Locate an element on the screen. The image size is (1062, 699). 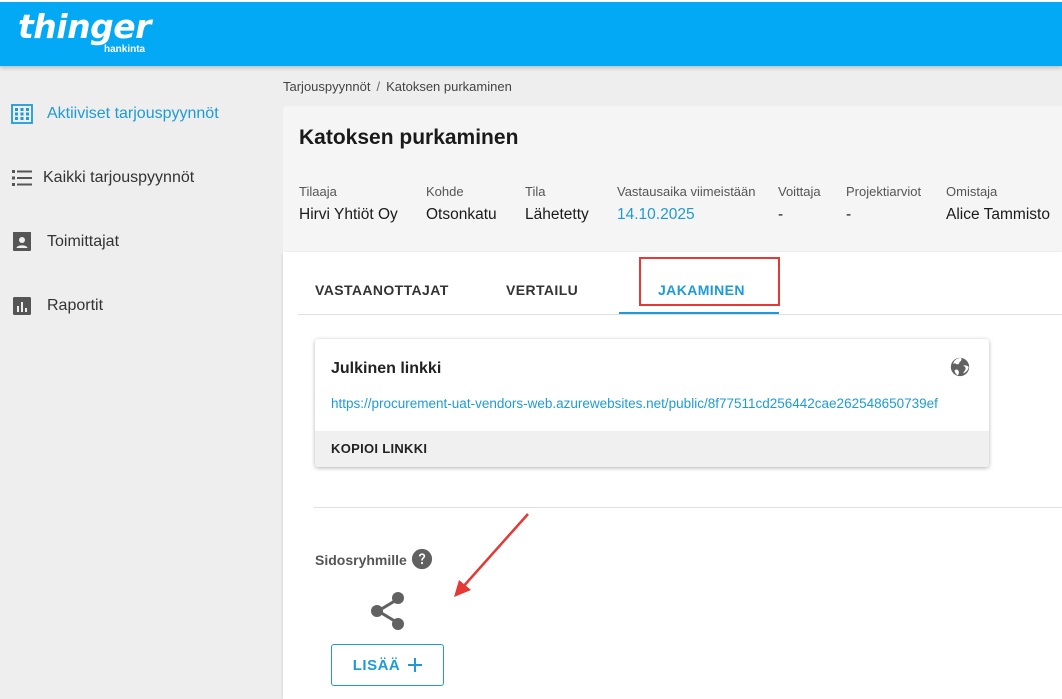
breadcrumb: Tarjouspyynnöt / Katoksen purkaminen is located at coordinates (397, 86).